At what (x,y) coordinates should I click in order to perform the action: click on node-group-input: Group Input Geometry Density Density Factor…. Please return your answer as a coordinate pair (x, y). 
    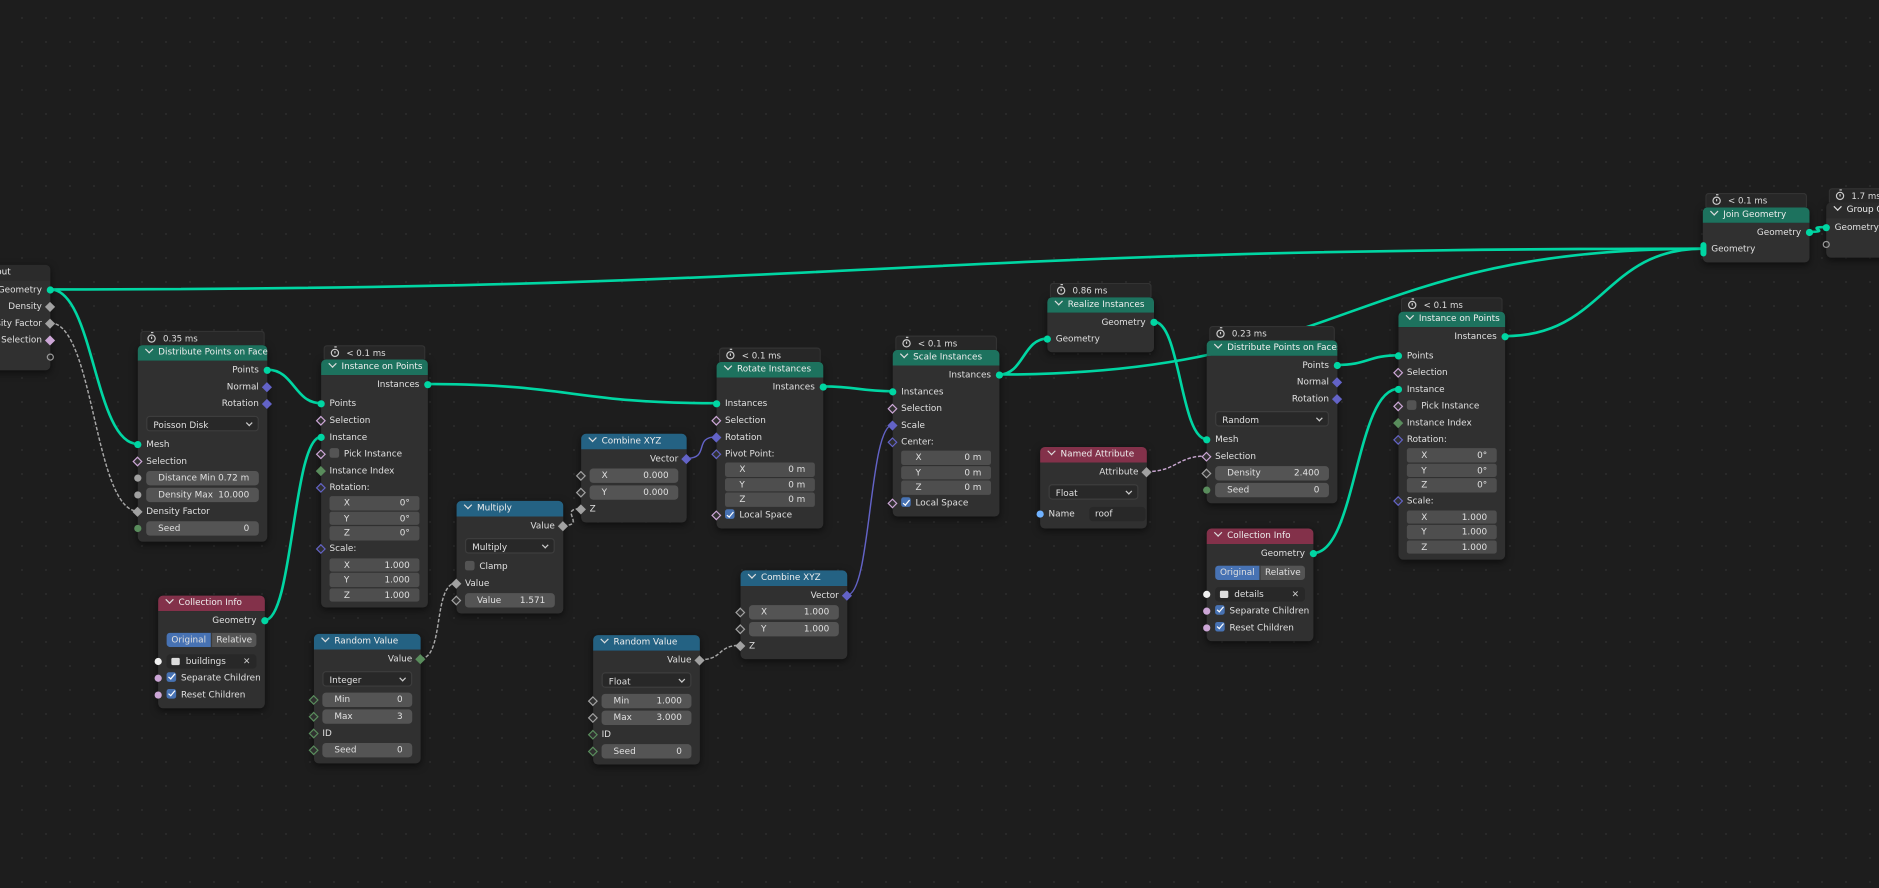
    Looking at the image, I should click on (27, 317).